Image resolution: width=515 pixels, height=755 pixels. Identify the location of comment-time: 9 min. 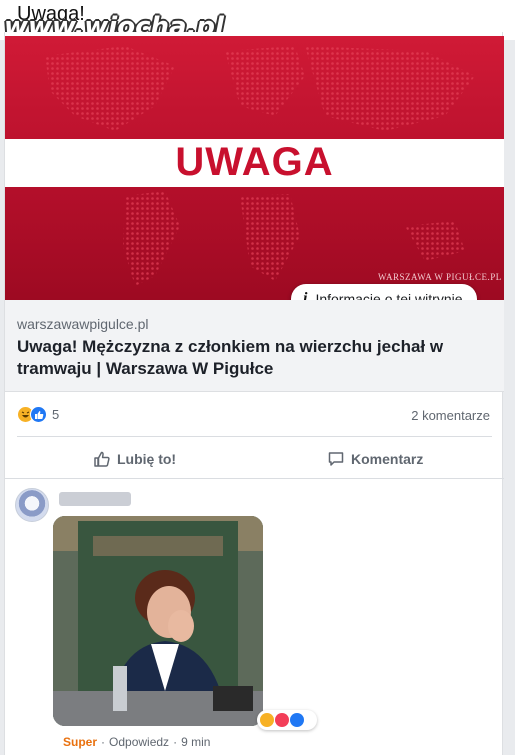
(195, 742).